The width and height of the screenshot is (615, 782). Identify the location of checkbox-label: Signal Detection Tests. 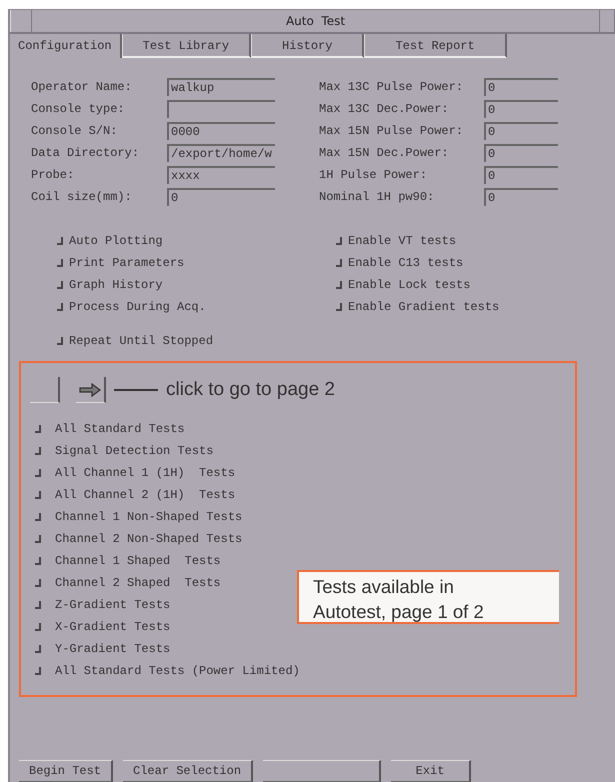
(134, 451).